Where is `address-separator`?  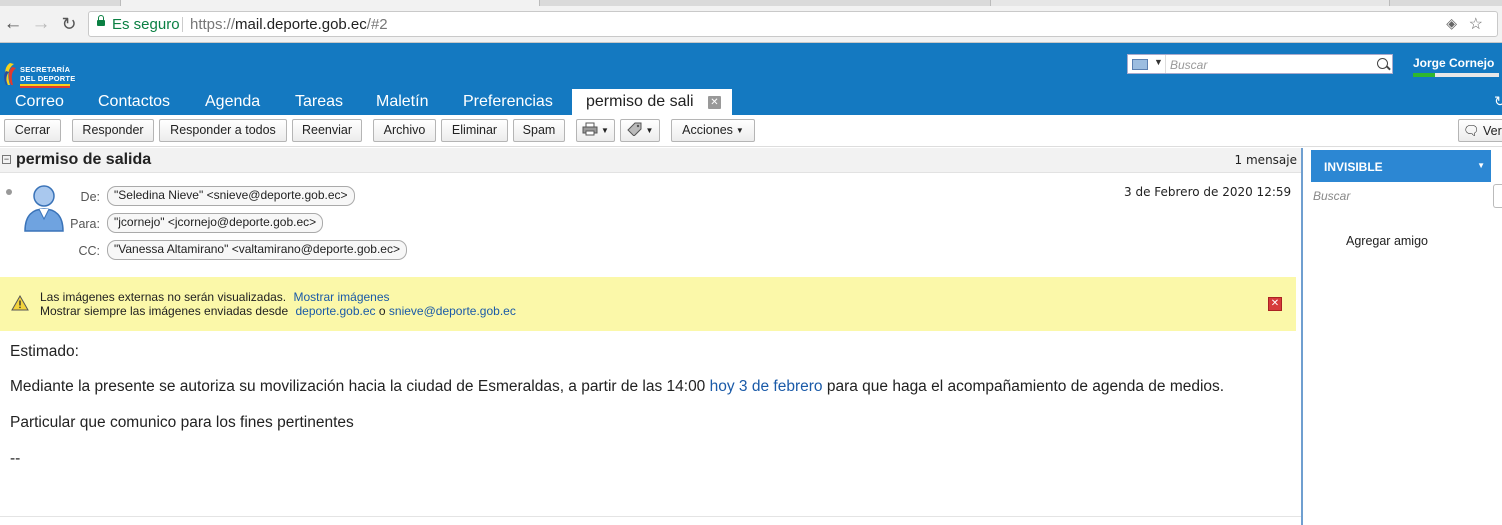
address-separator is located at coordinates (182, 24).